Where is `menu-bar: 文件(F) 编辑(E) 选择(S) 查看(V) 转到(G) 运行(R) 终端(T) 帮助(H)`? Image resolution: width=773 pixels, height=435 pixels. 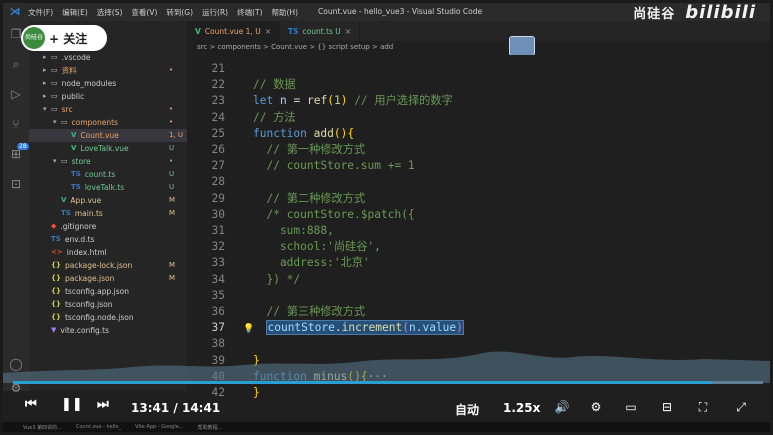 menu-bar: 文件(F) 编辑(E) 选择(S) 查看(V) 转到(G) 运行(R) 终端(T) 帮助(H) is located at coordinates (163, 12).